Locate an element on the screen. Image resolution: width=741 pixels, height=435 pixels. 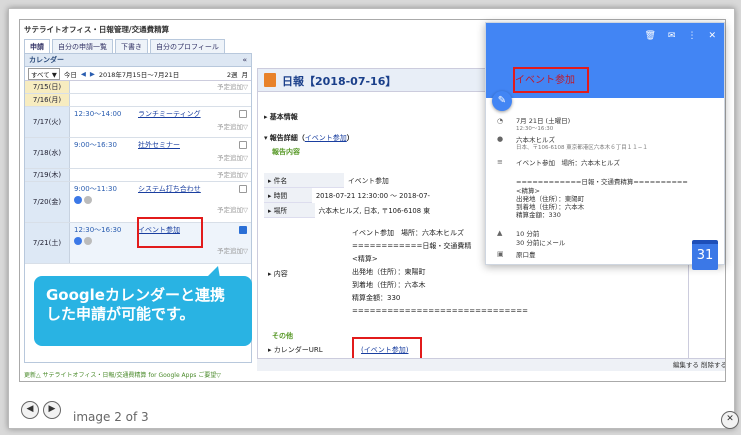
day-row: 7/15(日) 予定追加▽ is located at coordinates (138, 87).